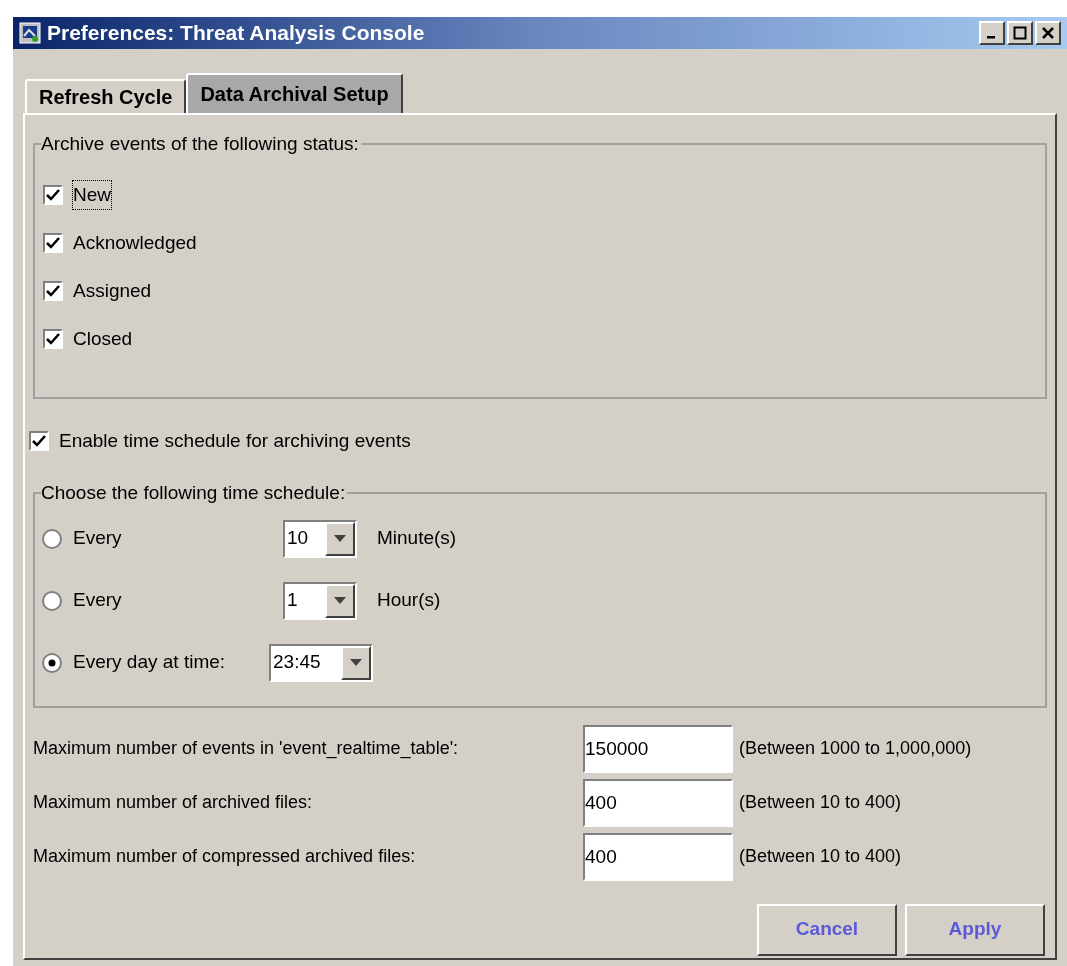 The width and height of the screenshot is (1067, 966). Describe the element at coordinates (417, 538) in the screenshot. I see `unit-label: Minute(s)` at that location.